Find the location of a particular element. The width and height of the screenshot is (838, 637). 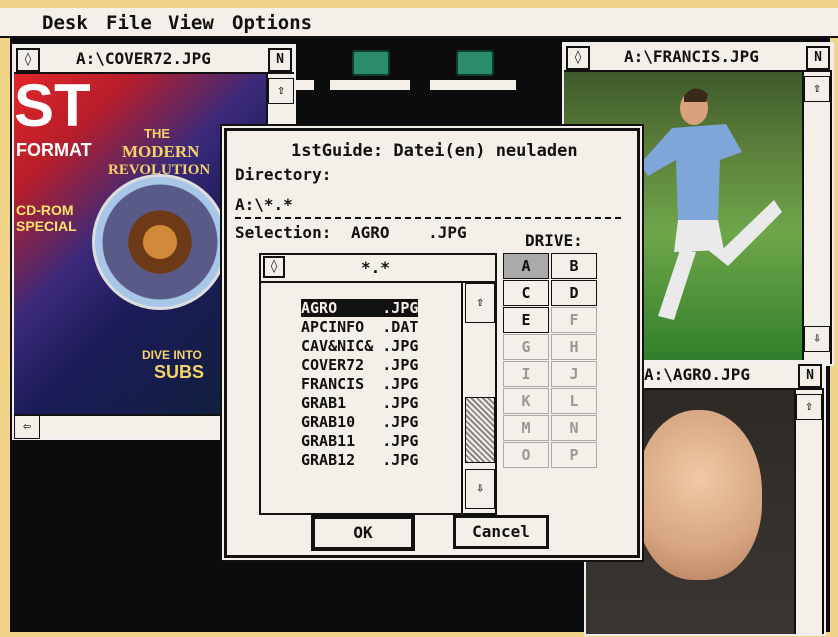

drive-icon-a is located at coordinates (371, 63).